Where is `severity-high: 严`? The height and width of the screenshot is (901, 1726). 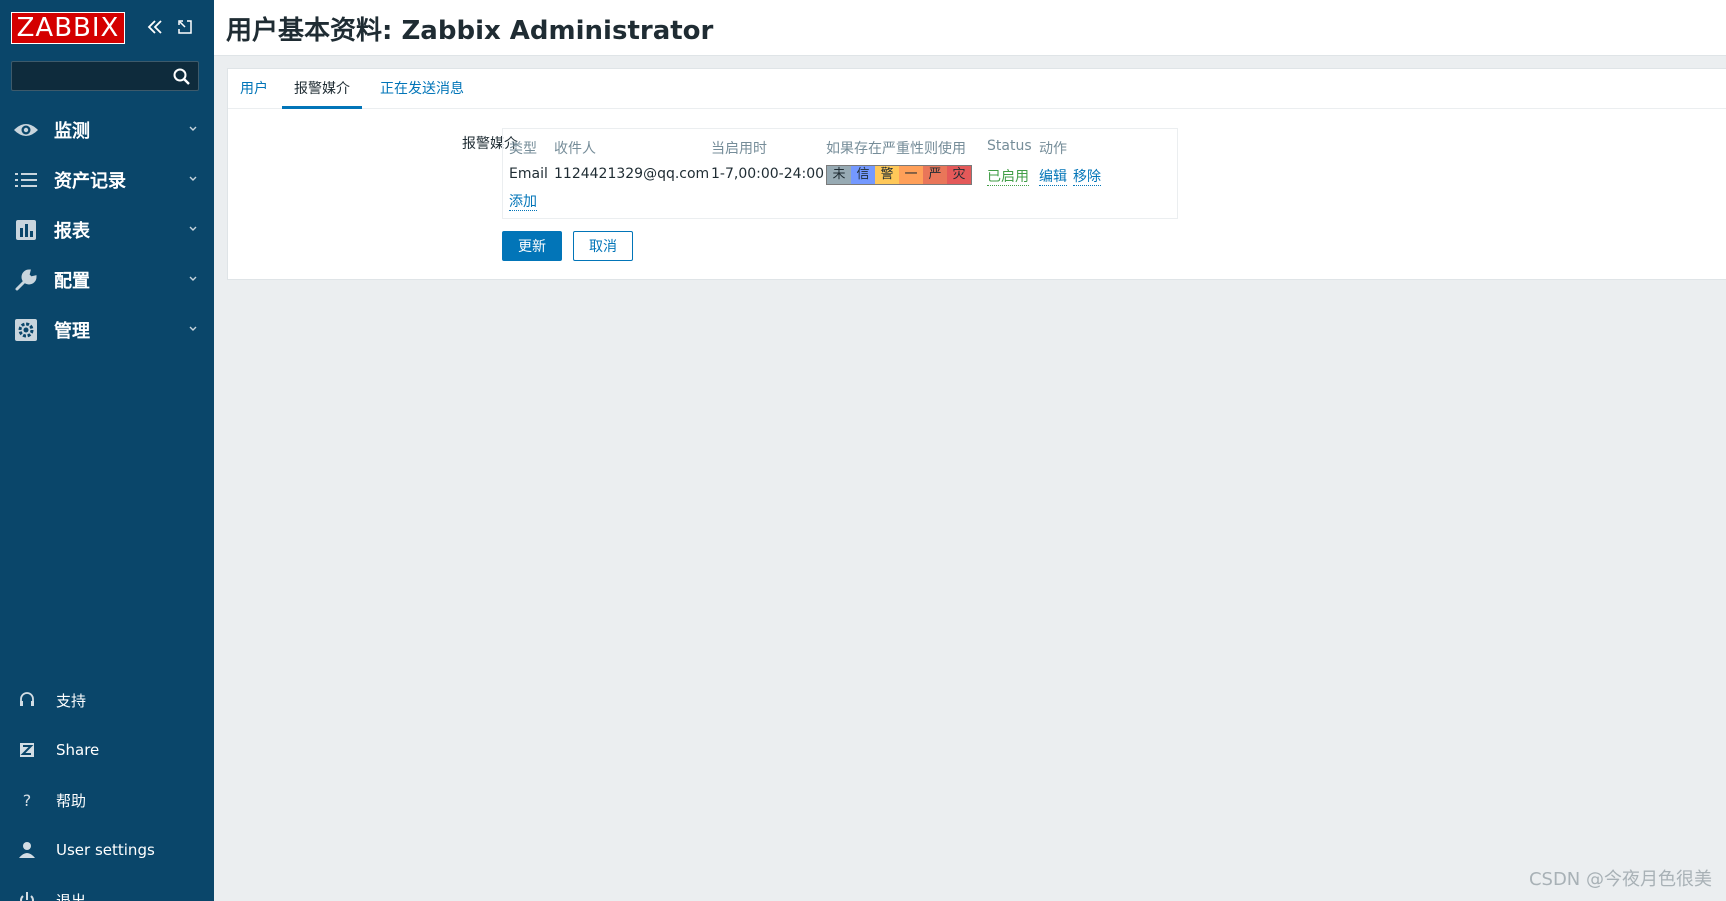 severity-high: 严 is located at coordinates (935, 175).